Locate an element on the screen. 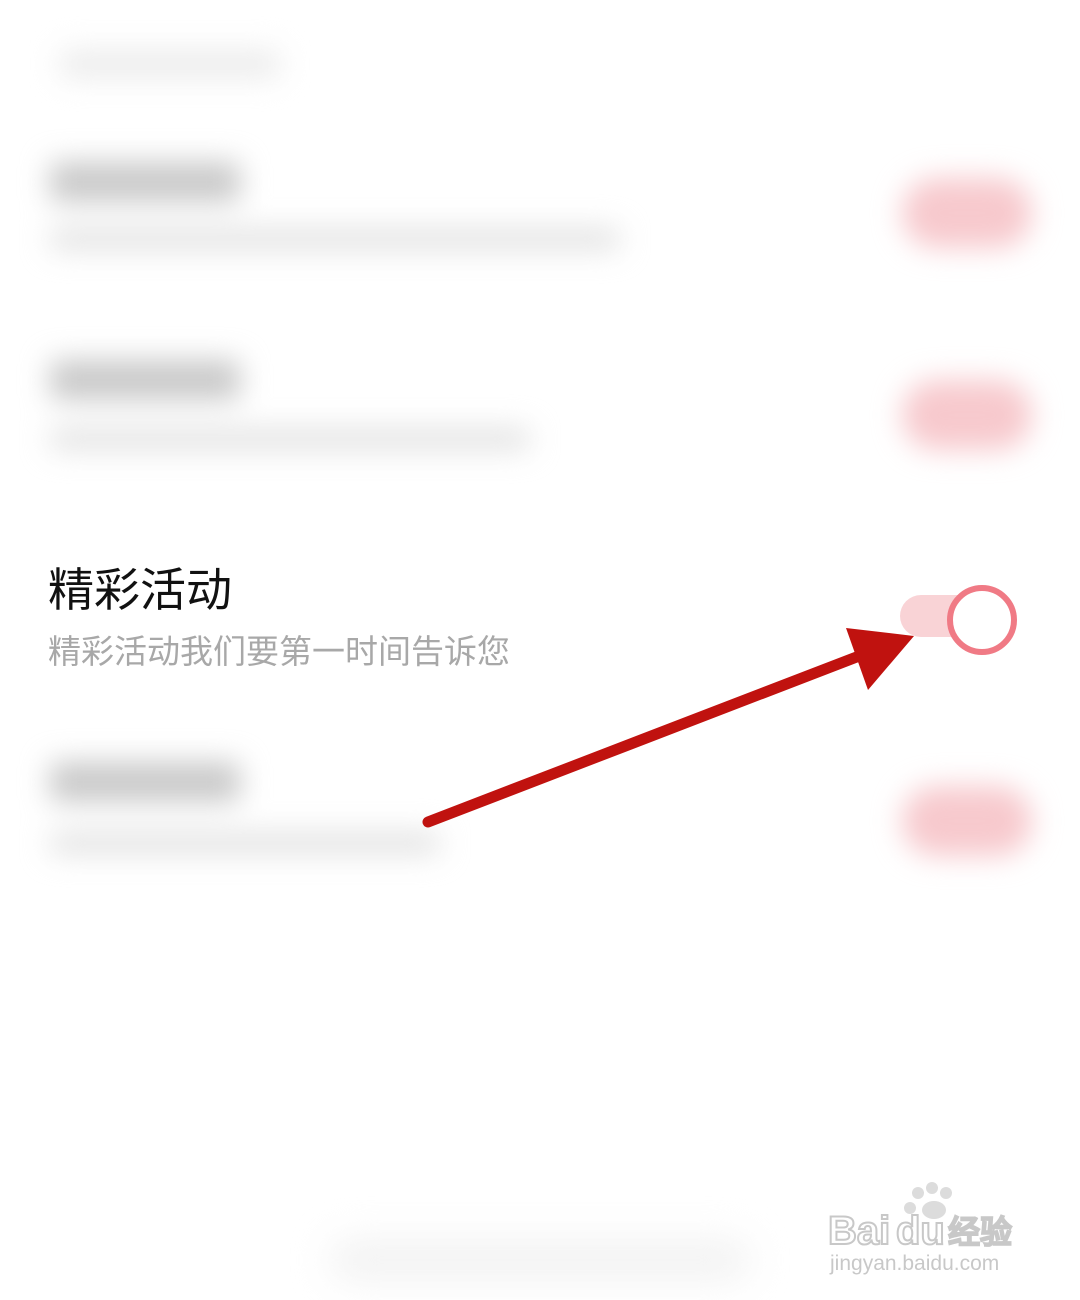  watermark-logo: Bai du 经验 jingyan.baidu.com is located at coordinates (920, 1228).